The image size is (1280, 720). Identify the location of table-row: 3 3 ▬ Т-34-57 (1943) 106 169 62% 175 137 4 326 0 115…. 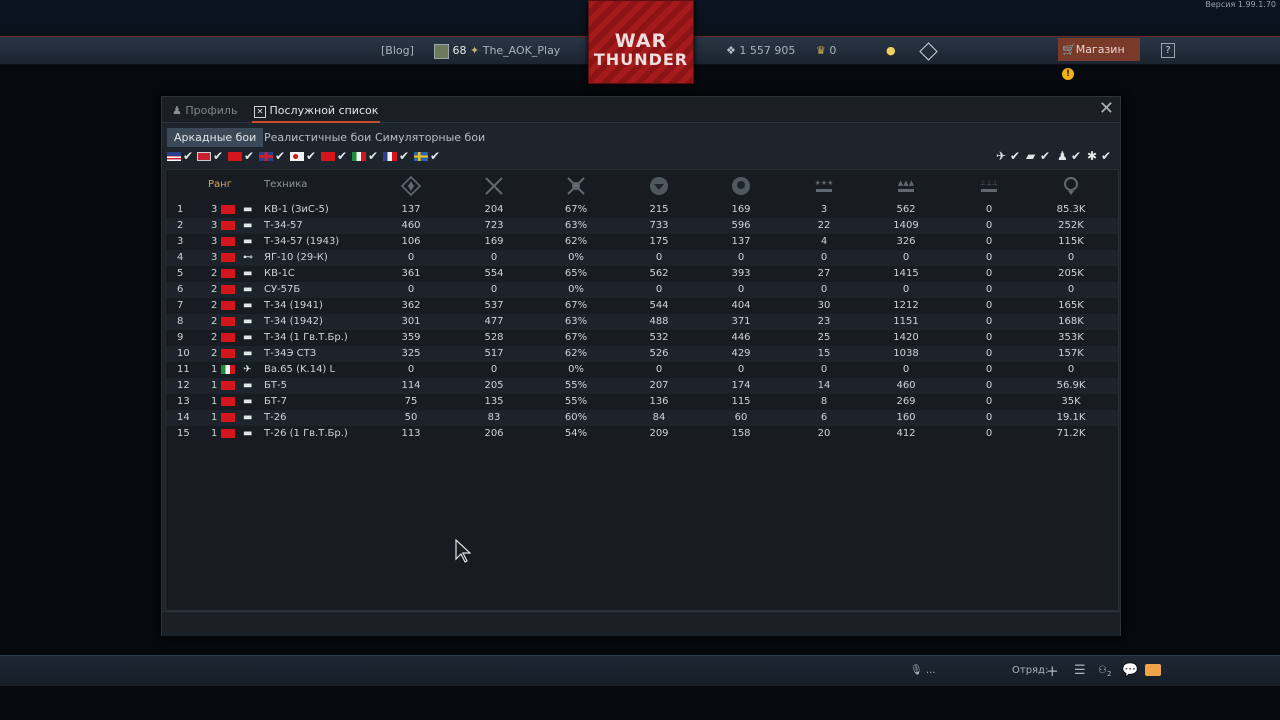
(642, 242).